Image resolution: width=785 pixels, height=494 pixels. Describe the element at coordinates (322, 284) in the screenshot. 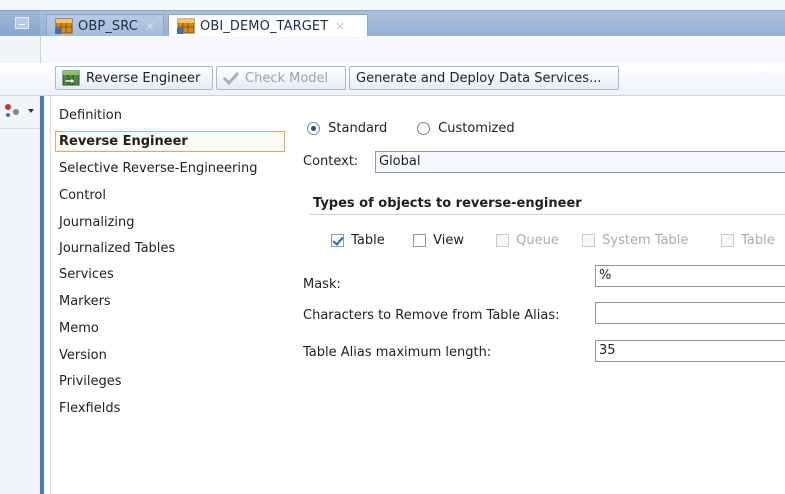

I see `mask-label: Mask:` at that location.